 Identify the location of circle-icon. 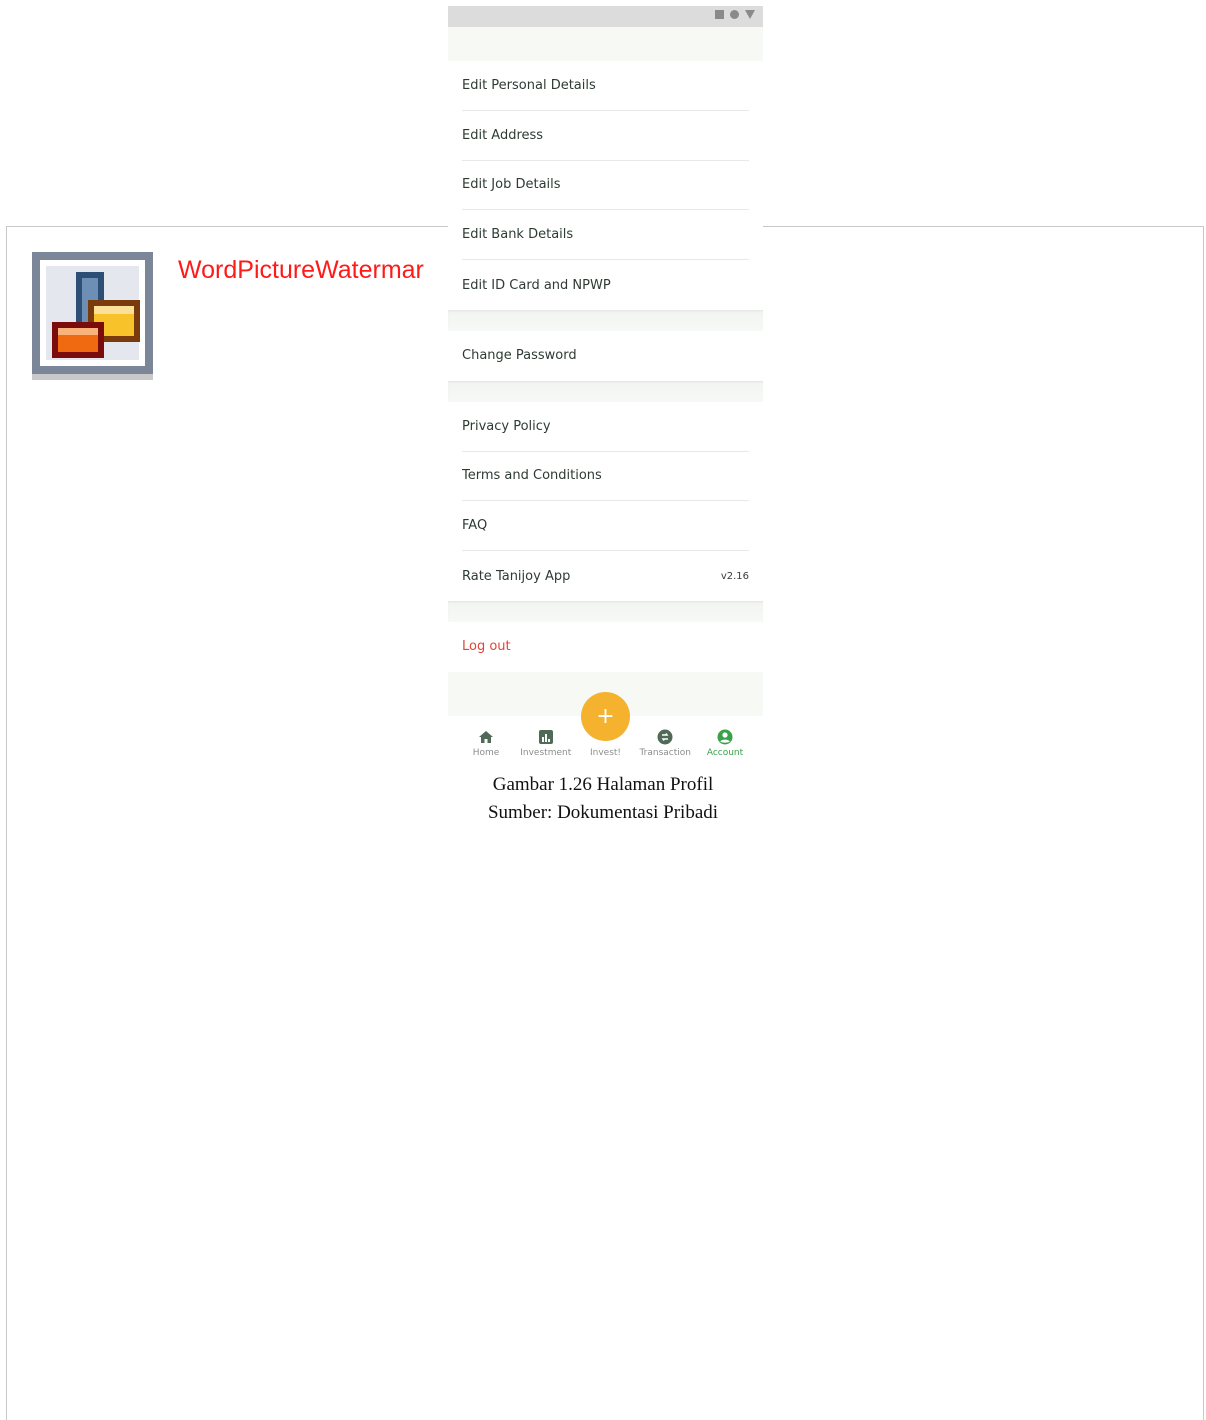
(734, 14).